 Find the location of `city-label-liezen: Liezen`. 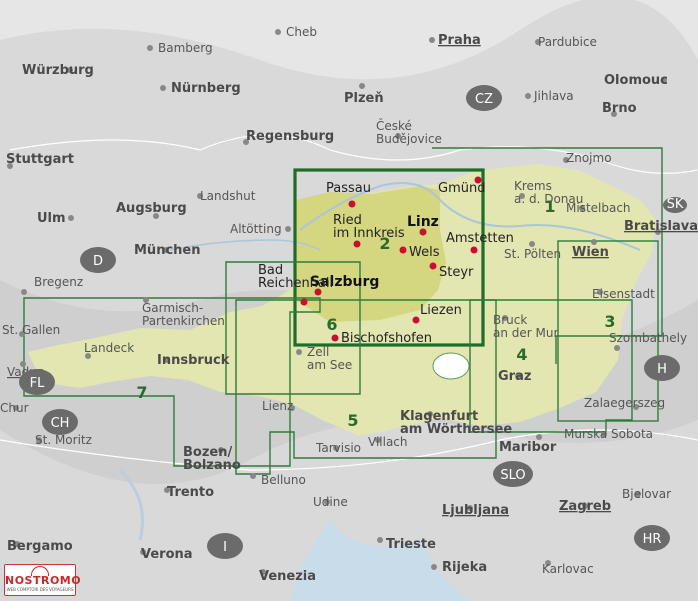

city-label-liezen: Liezen is located at coordinates (441, 310).